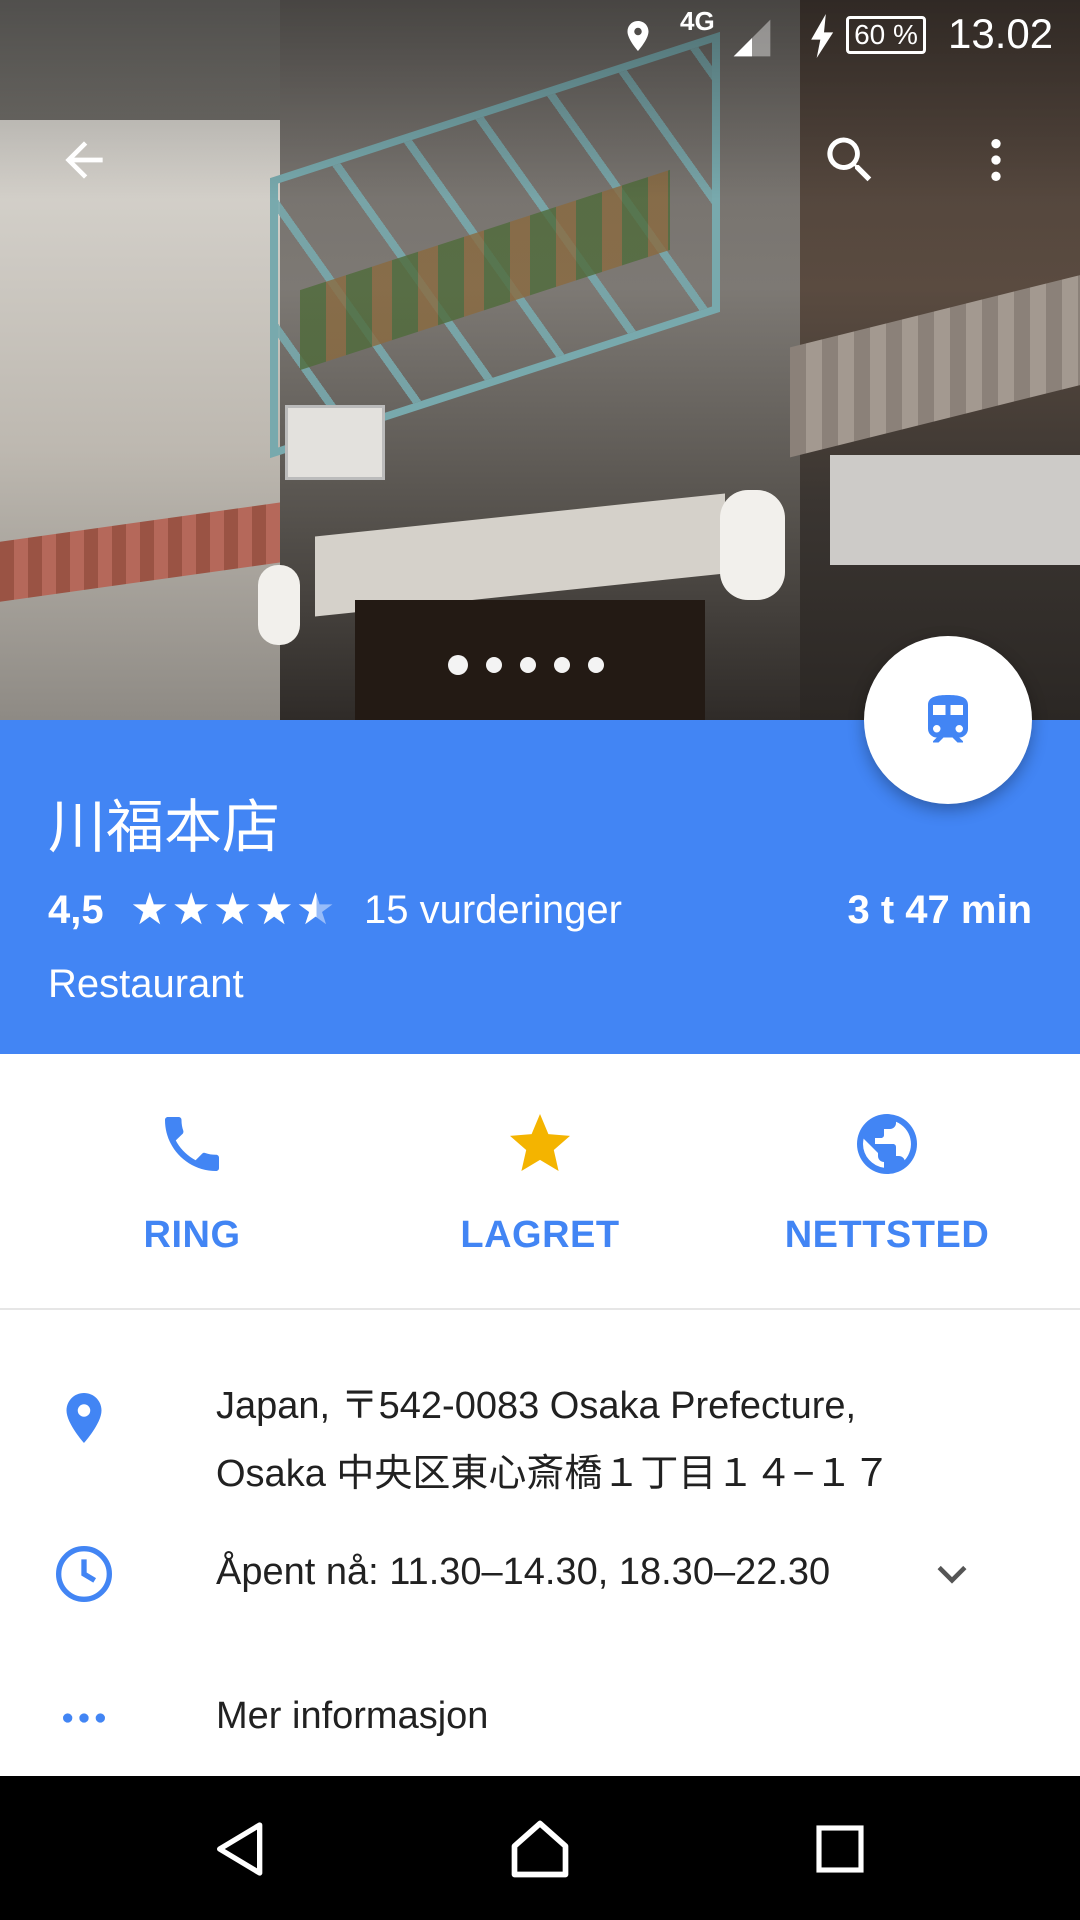  Describe the element at coordinates (952, 1573) in the screenshot. I see `chevron-down-icon` at that location.